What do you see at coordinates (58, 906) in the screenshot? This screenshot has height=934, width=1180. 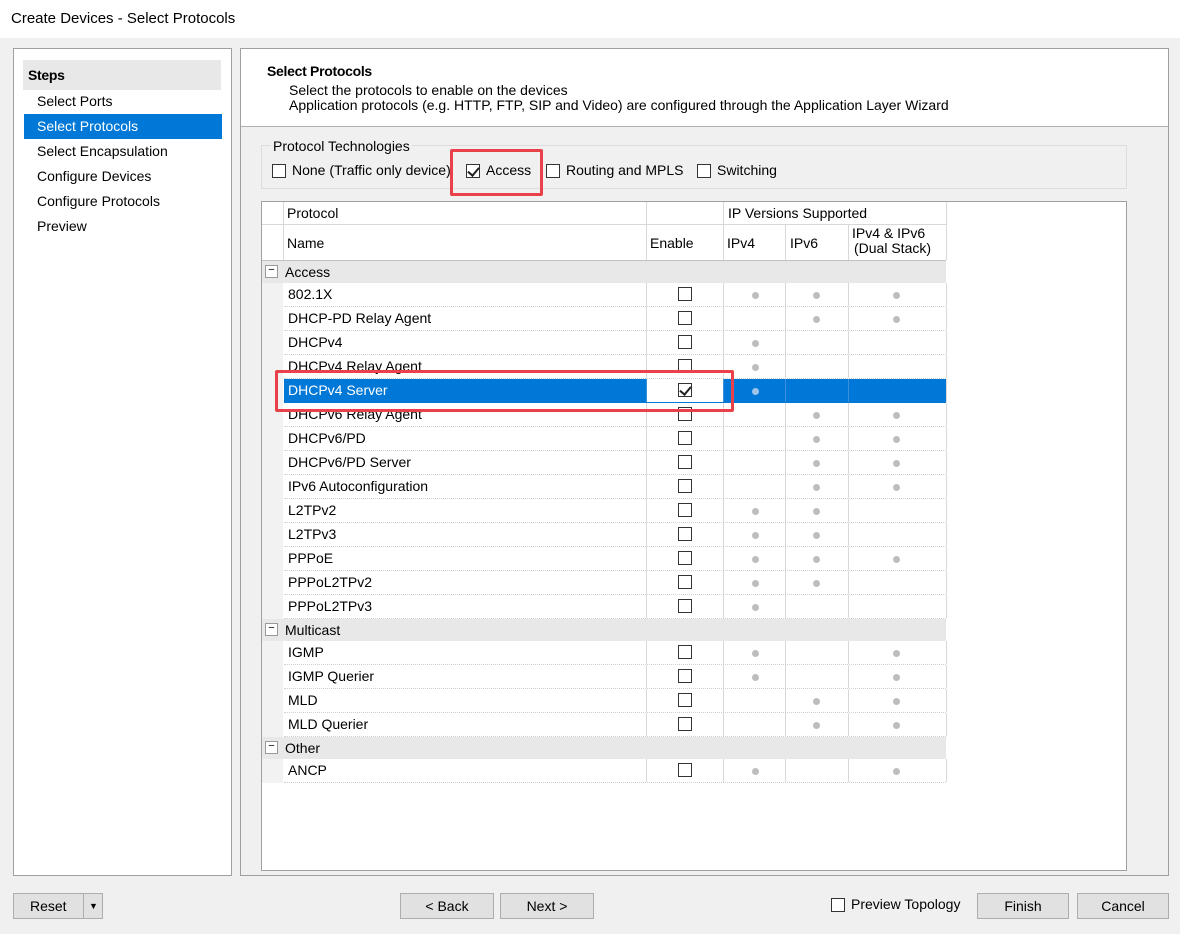 I see `reset-button: Reset ▼` at bounding box center [58, 906].